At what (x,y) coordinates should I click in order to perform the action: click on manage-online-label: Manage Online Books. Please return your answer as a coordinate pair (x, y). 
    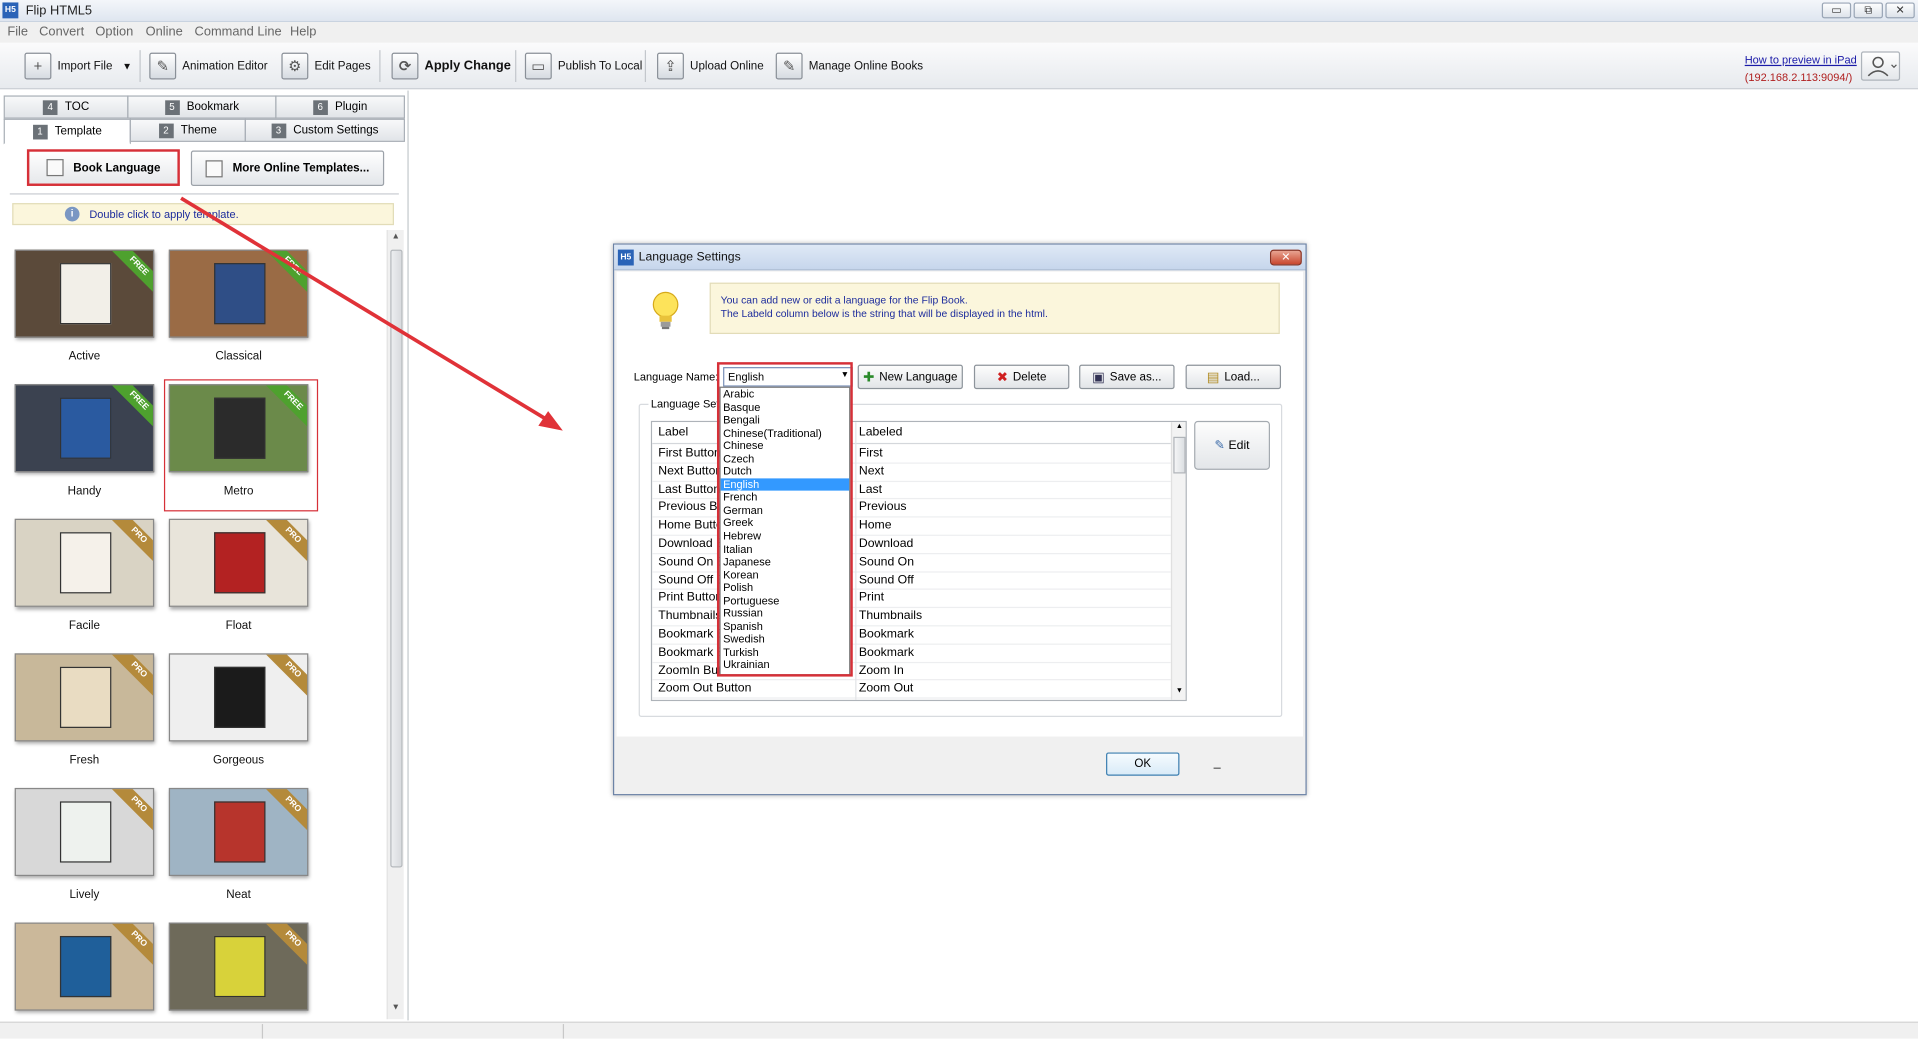
    Looking at the image, I should click on (866, 66).